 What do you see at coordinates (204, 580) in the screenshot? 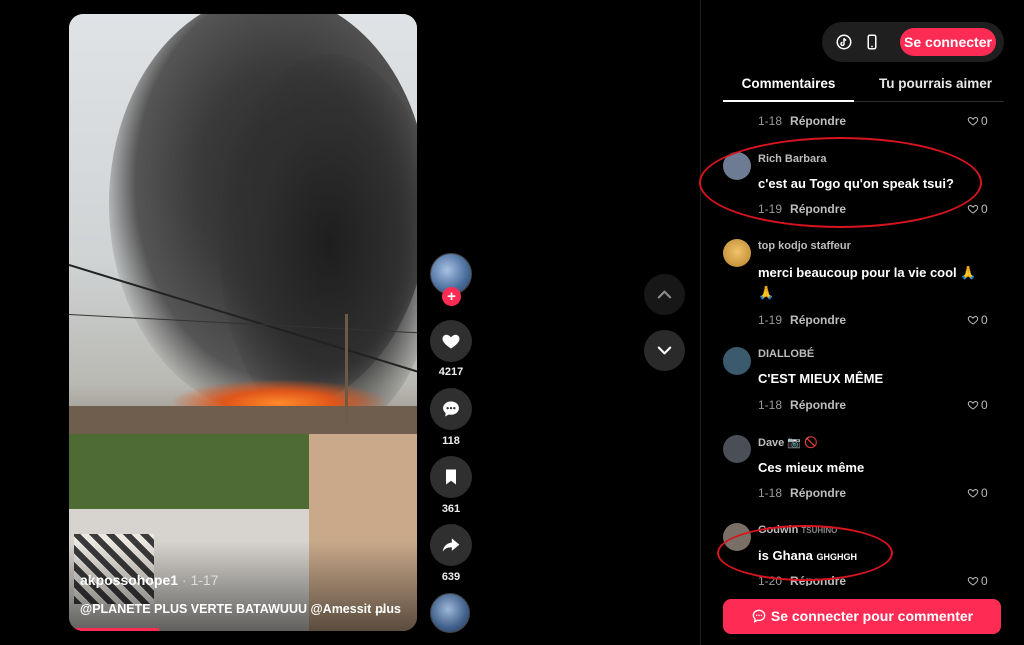
I see `video-date: 1-17` at bounding box center [204, 580].